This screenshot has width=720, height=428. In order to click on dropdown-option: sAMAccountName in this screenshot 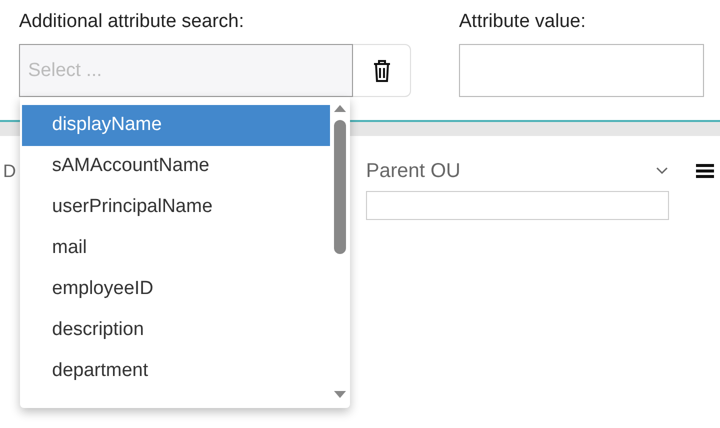, I will do `click(176, 166)`.